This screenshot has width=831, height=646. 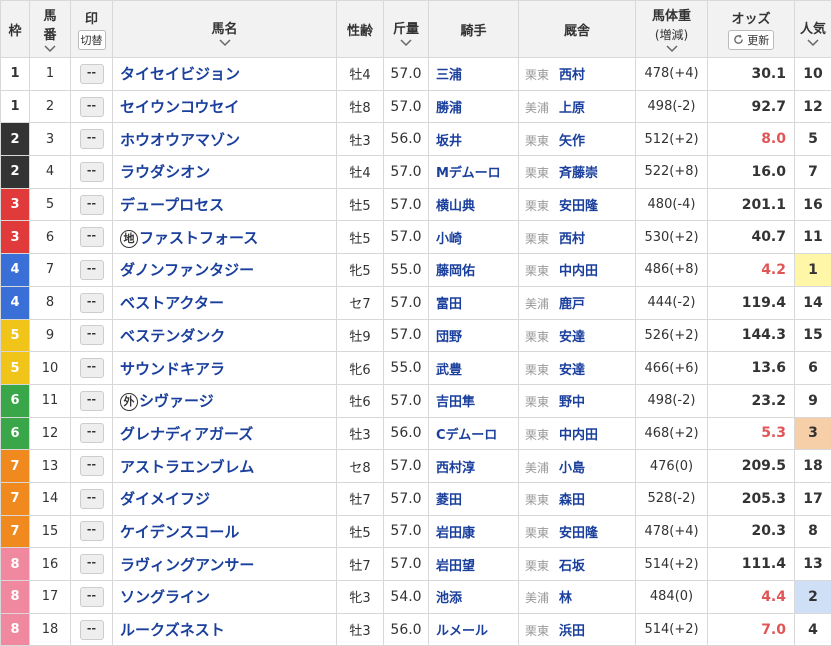 I want to click on refresh-icon, so click(x=738, y=39).